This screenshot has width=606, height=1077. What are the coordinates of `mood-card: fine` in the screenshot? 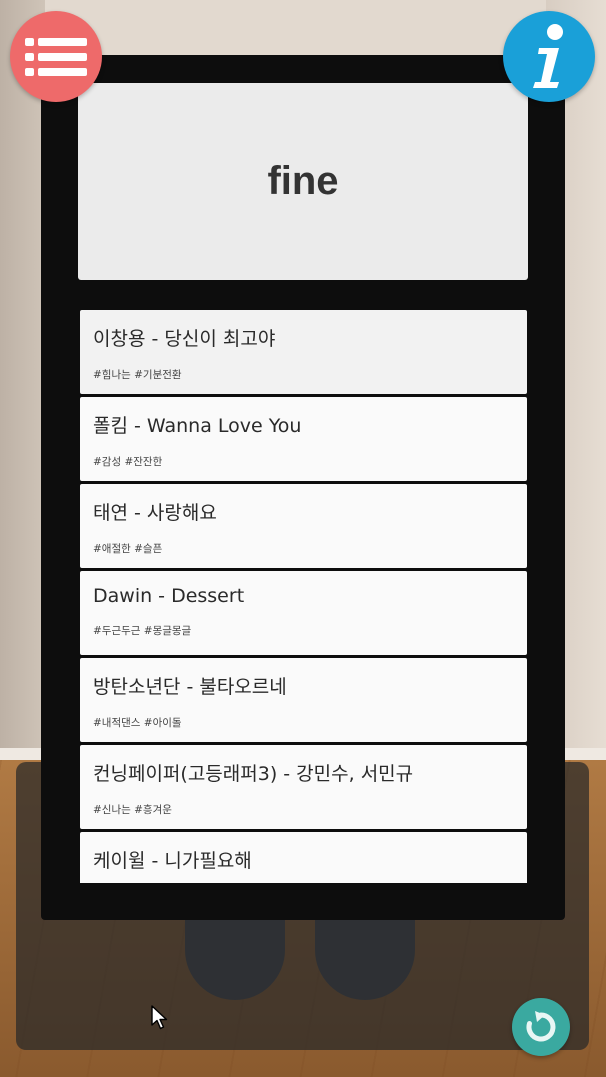 It's located at (303, 181).